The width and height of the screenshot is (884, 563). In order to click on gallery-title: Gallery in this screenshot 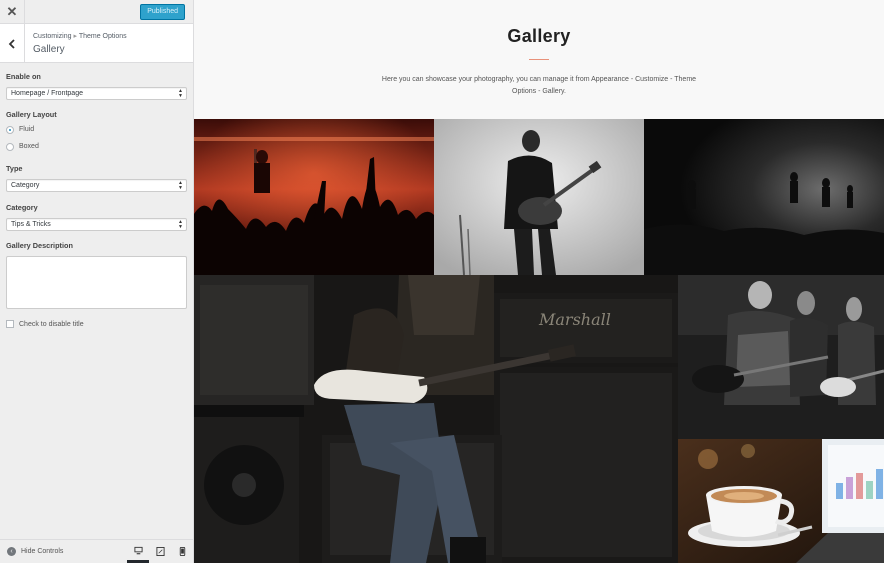, I will do `click(539, 36)`.